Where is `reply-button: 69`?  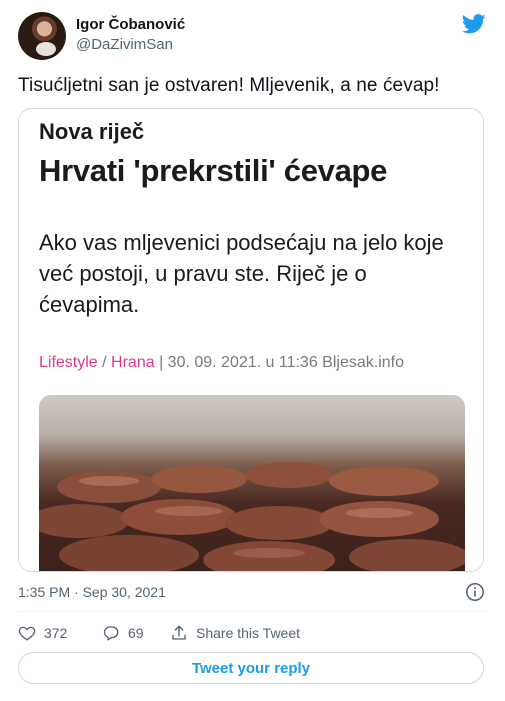 reply-button: 69 is located at coordinates (123, 633).